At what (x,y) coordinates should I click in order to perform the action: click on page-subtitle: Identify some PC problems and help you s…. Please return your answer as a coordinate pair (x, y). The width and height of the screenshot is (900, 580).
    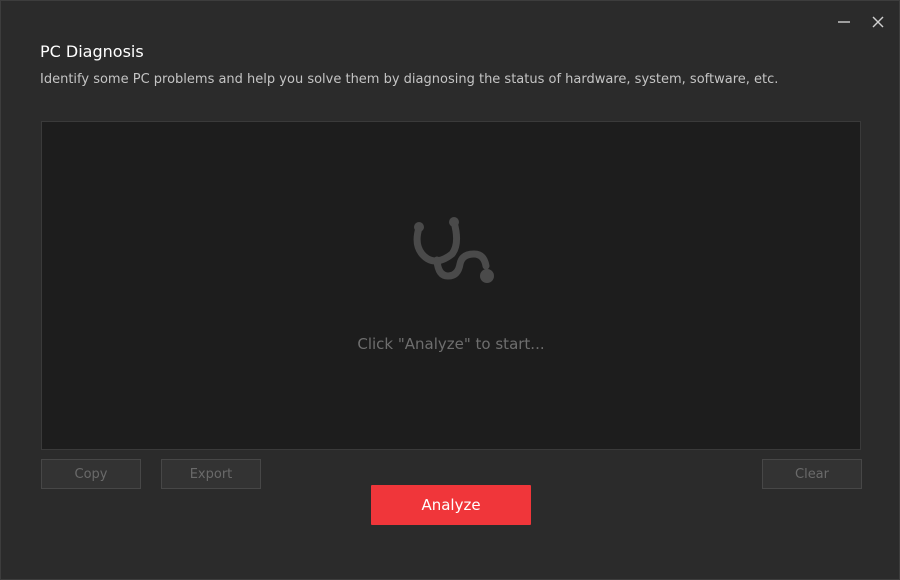
    Looking at the image, I should click on (409, 79).